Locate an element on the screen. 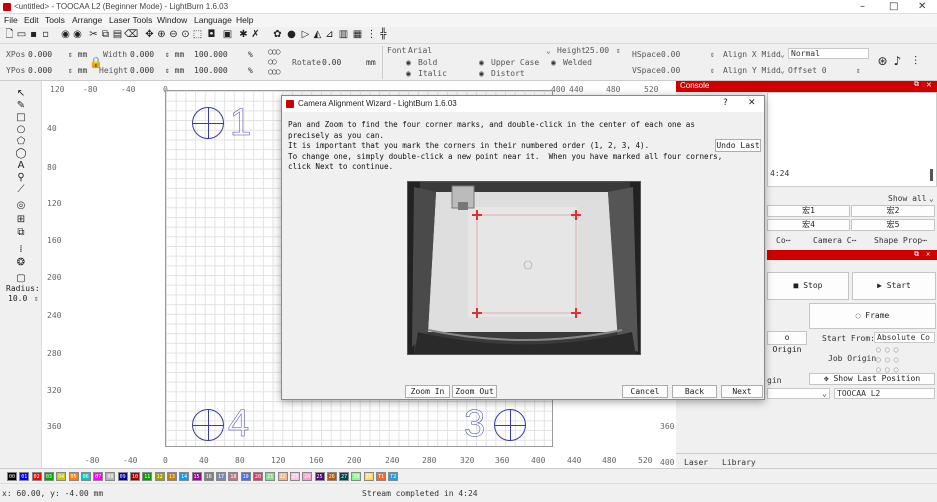 The height and width of the screenshot is (502, 937). palette-swatch: 00 is located at coordinates (12, 476).